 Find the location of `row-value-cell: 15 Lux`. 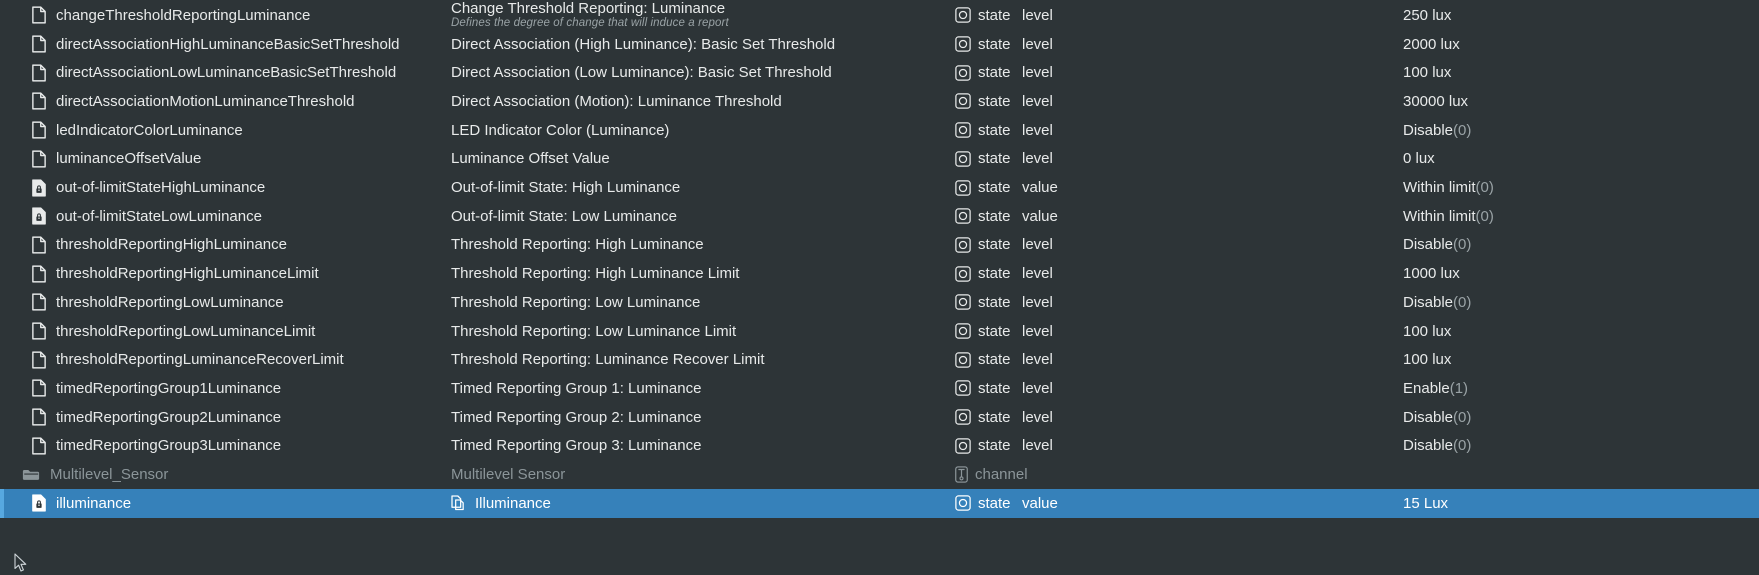

row-value-cell: 15 Lux is located at coordinates (1425, 503).